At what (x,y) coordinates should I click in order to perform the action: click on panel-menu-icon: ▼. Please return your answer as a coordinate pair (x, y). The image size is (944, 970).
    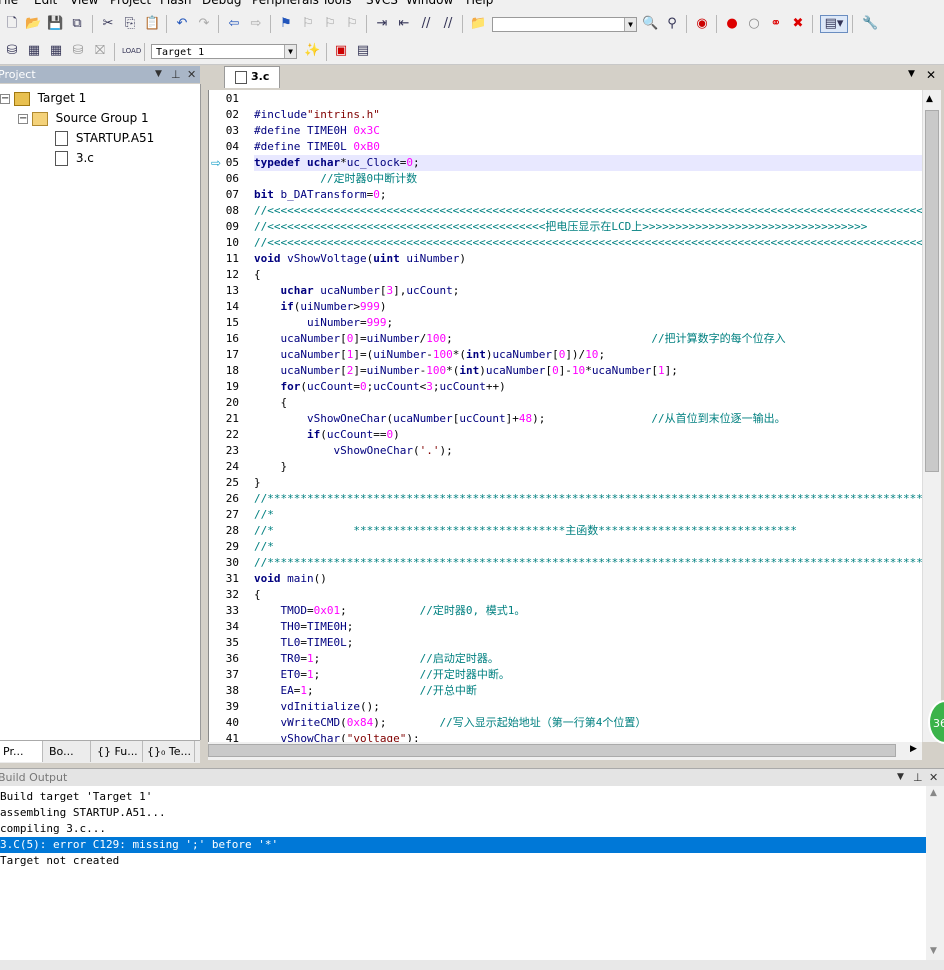
    Looking at the image, I should click on (900, 777).